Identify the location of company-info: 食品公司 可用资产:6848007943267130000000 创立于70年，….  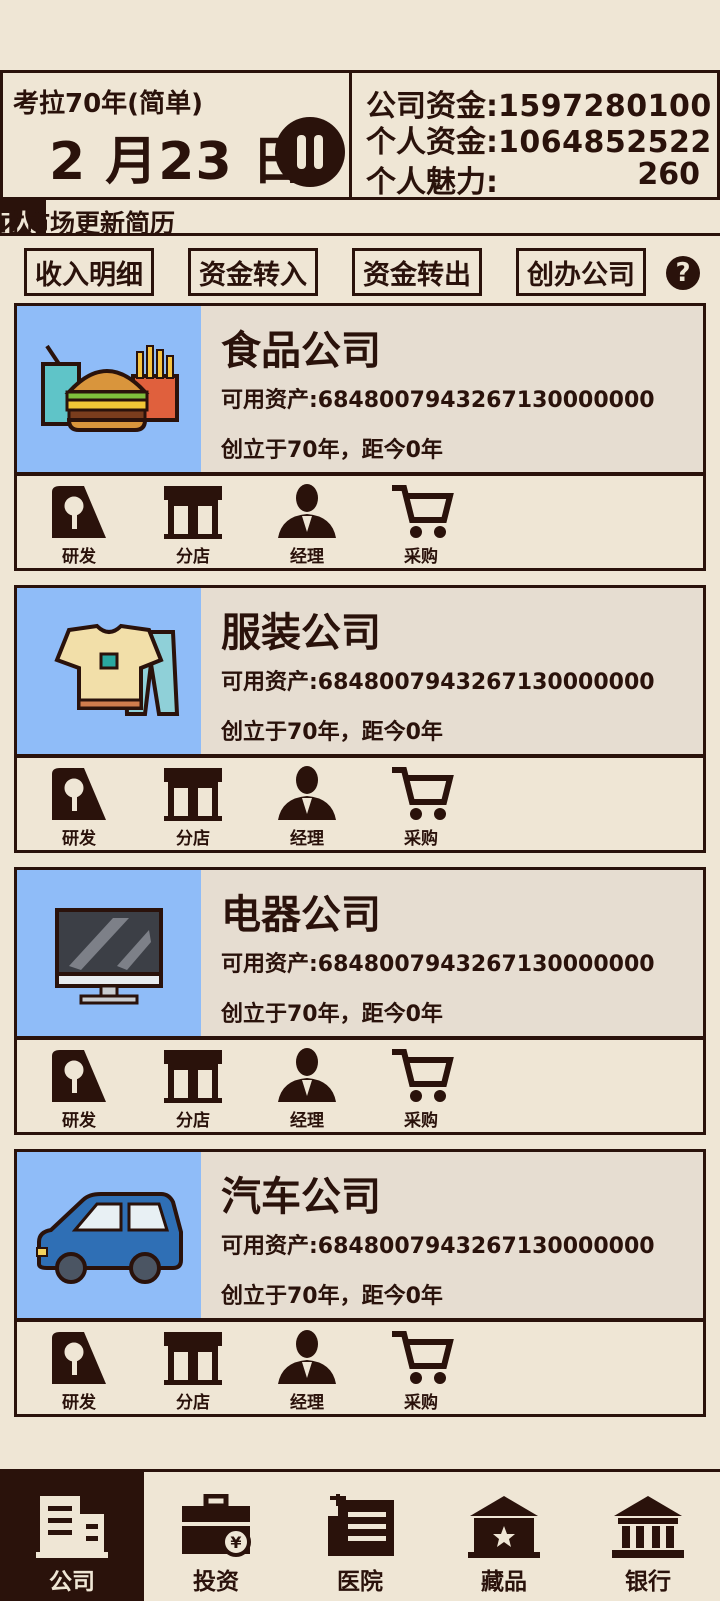
(360, 389).